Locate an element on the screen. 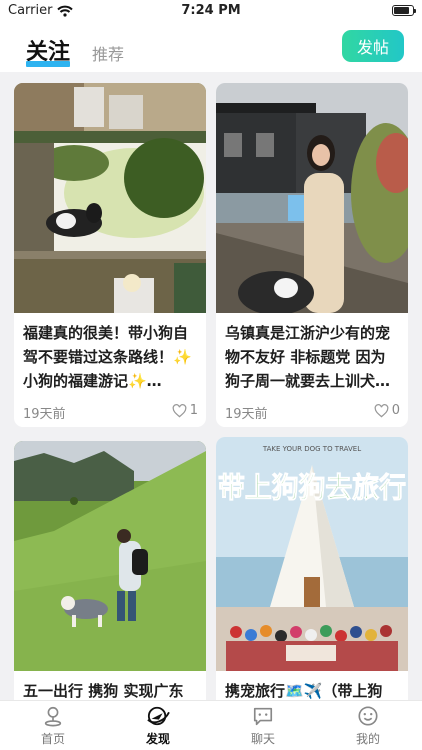  battery-icon is located at coordinates (404, 10).